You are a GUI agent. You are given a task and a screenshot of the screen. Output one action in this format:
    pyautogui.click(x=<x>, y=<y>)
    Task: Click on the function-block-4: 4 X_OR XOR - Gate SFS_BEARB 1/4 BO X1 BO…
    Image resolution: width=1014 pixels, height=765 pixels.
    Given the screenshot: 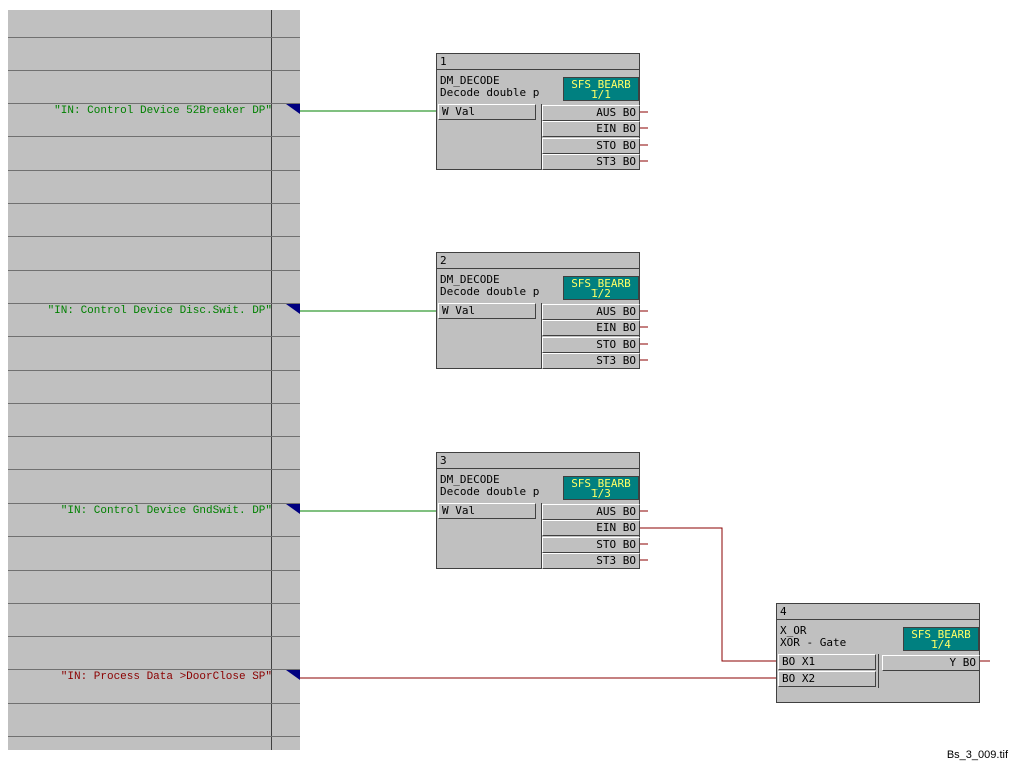 What is the action you would take?
    pyautogui.click(x=878, y=653)
    